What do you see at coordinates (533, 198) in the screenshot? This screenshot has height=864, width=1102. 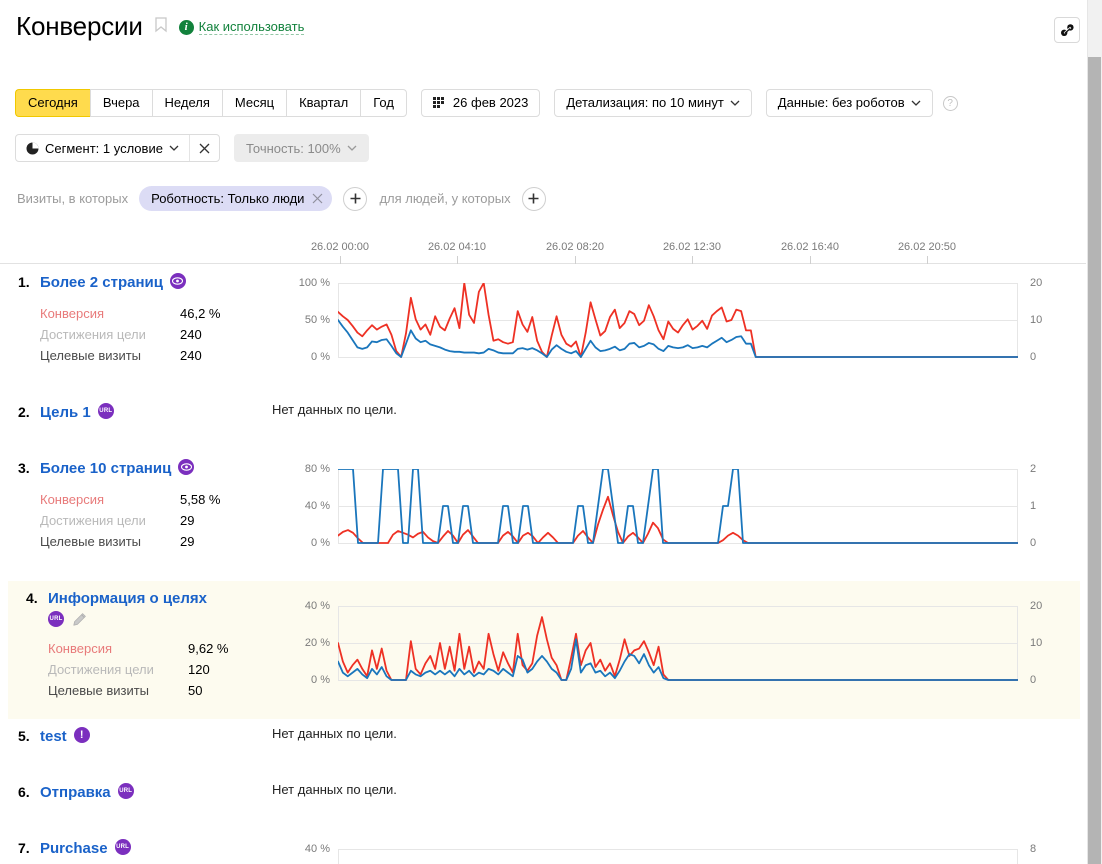 I see `add-people-filter-button` at bounding box center [533, 198].